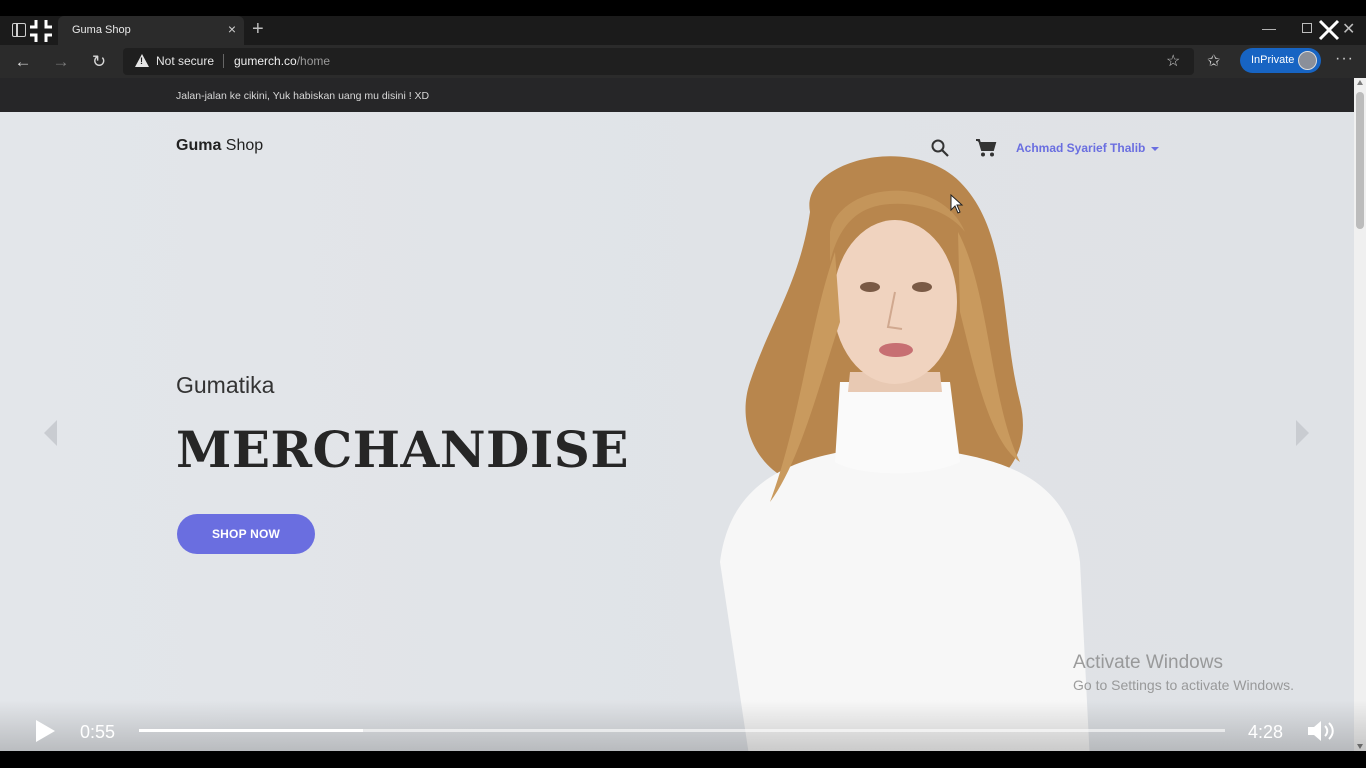 The width and height of the screenshot is (1366, 768). Describe the element at coordinates (101, 30) in the screenshot. I see `tab-title: Guma Shop` at that location.